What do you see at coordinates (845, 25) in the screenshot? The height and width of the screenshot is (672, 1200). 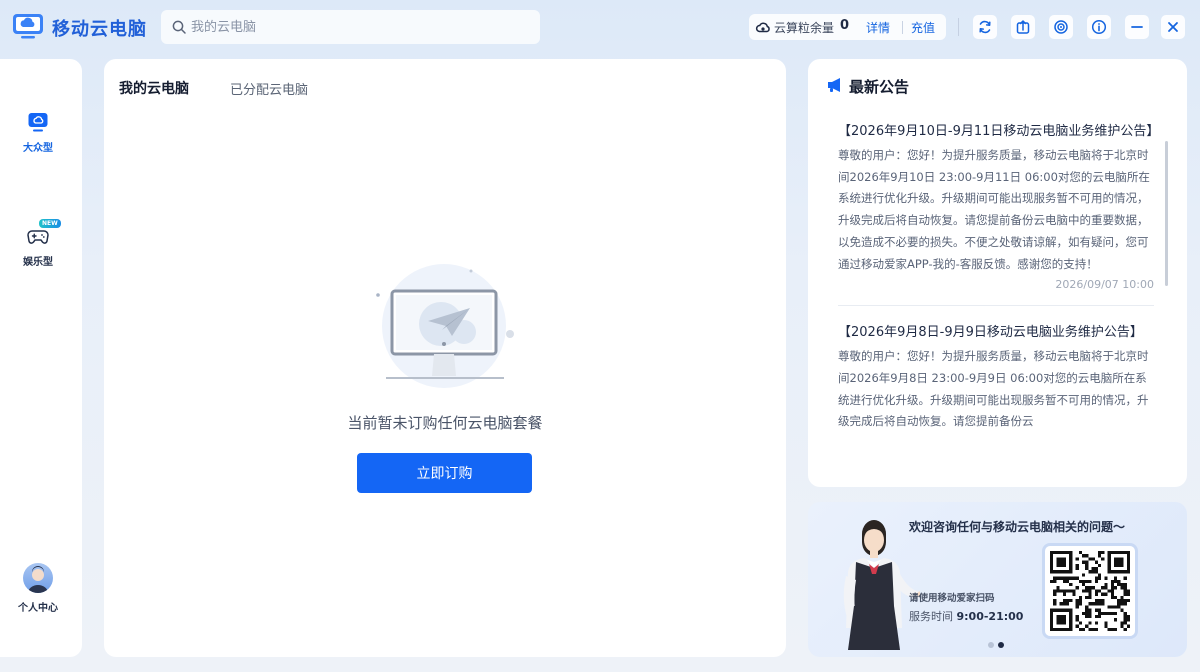 I see `balance-value: 0` at bounding box center [845, 25].